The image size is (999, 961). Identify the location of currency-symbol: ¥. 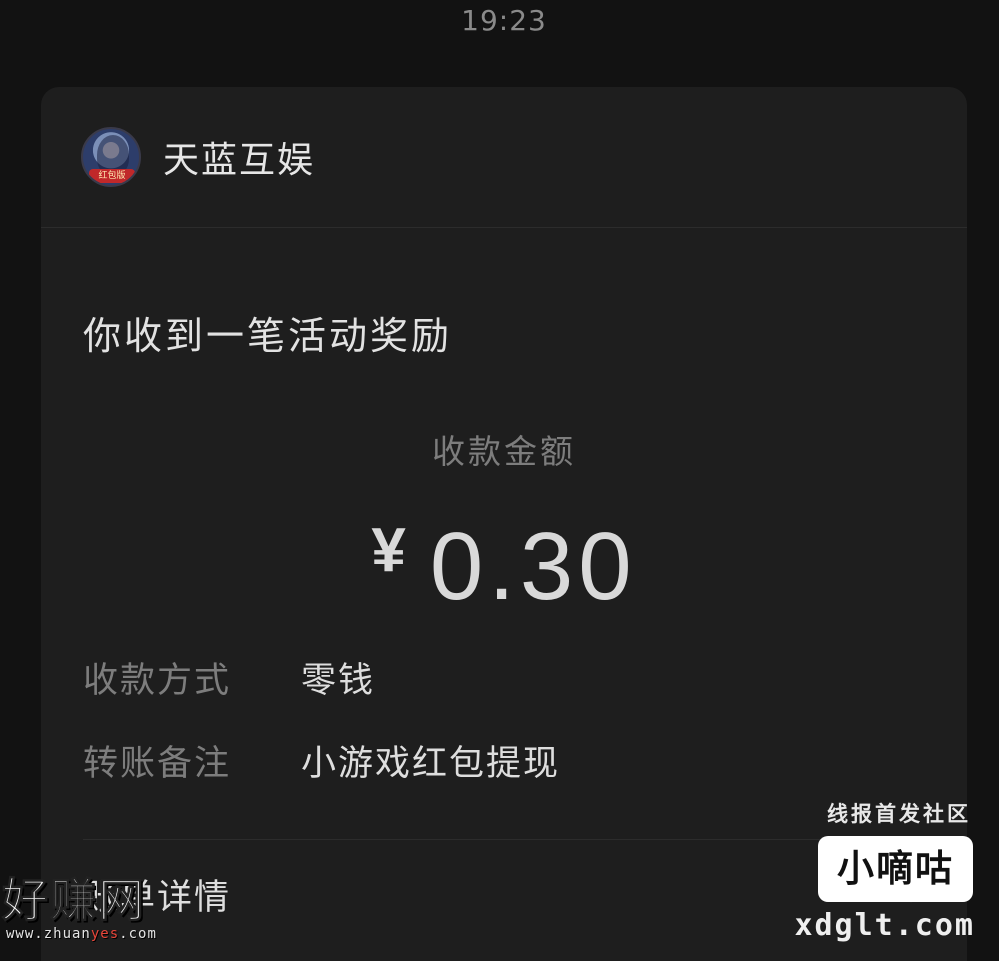
(388, 550).